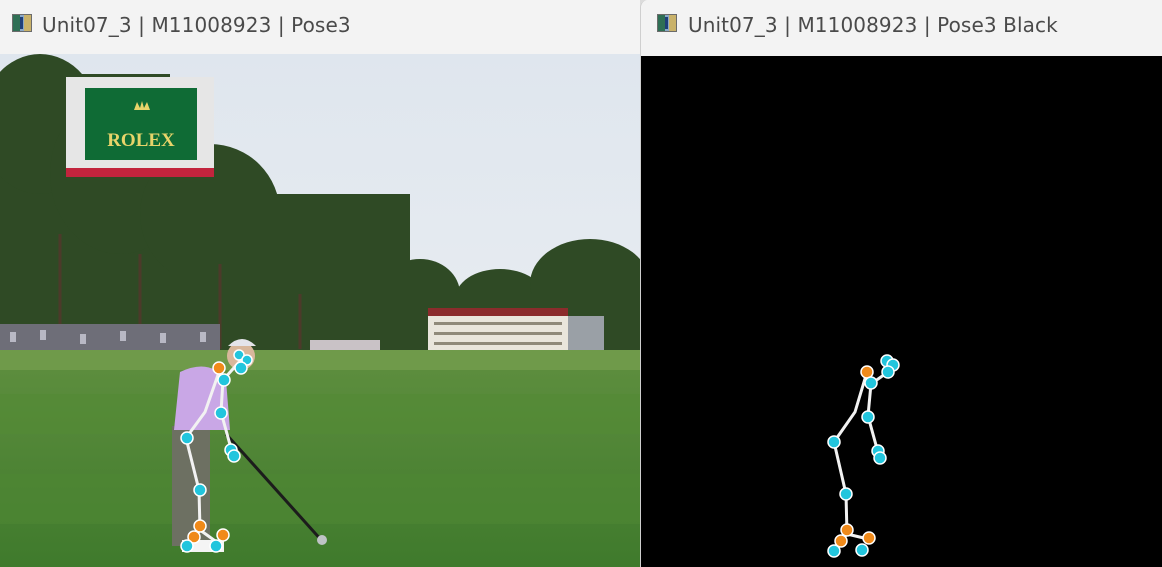 This screenshot has width=1162, height=567. I want to click on window-titlebar: Unit07_3 | M11008923 | Pose3 Black, so click(901, 27).